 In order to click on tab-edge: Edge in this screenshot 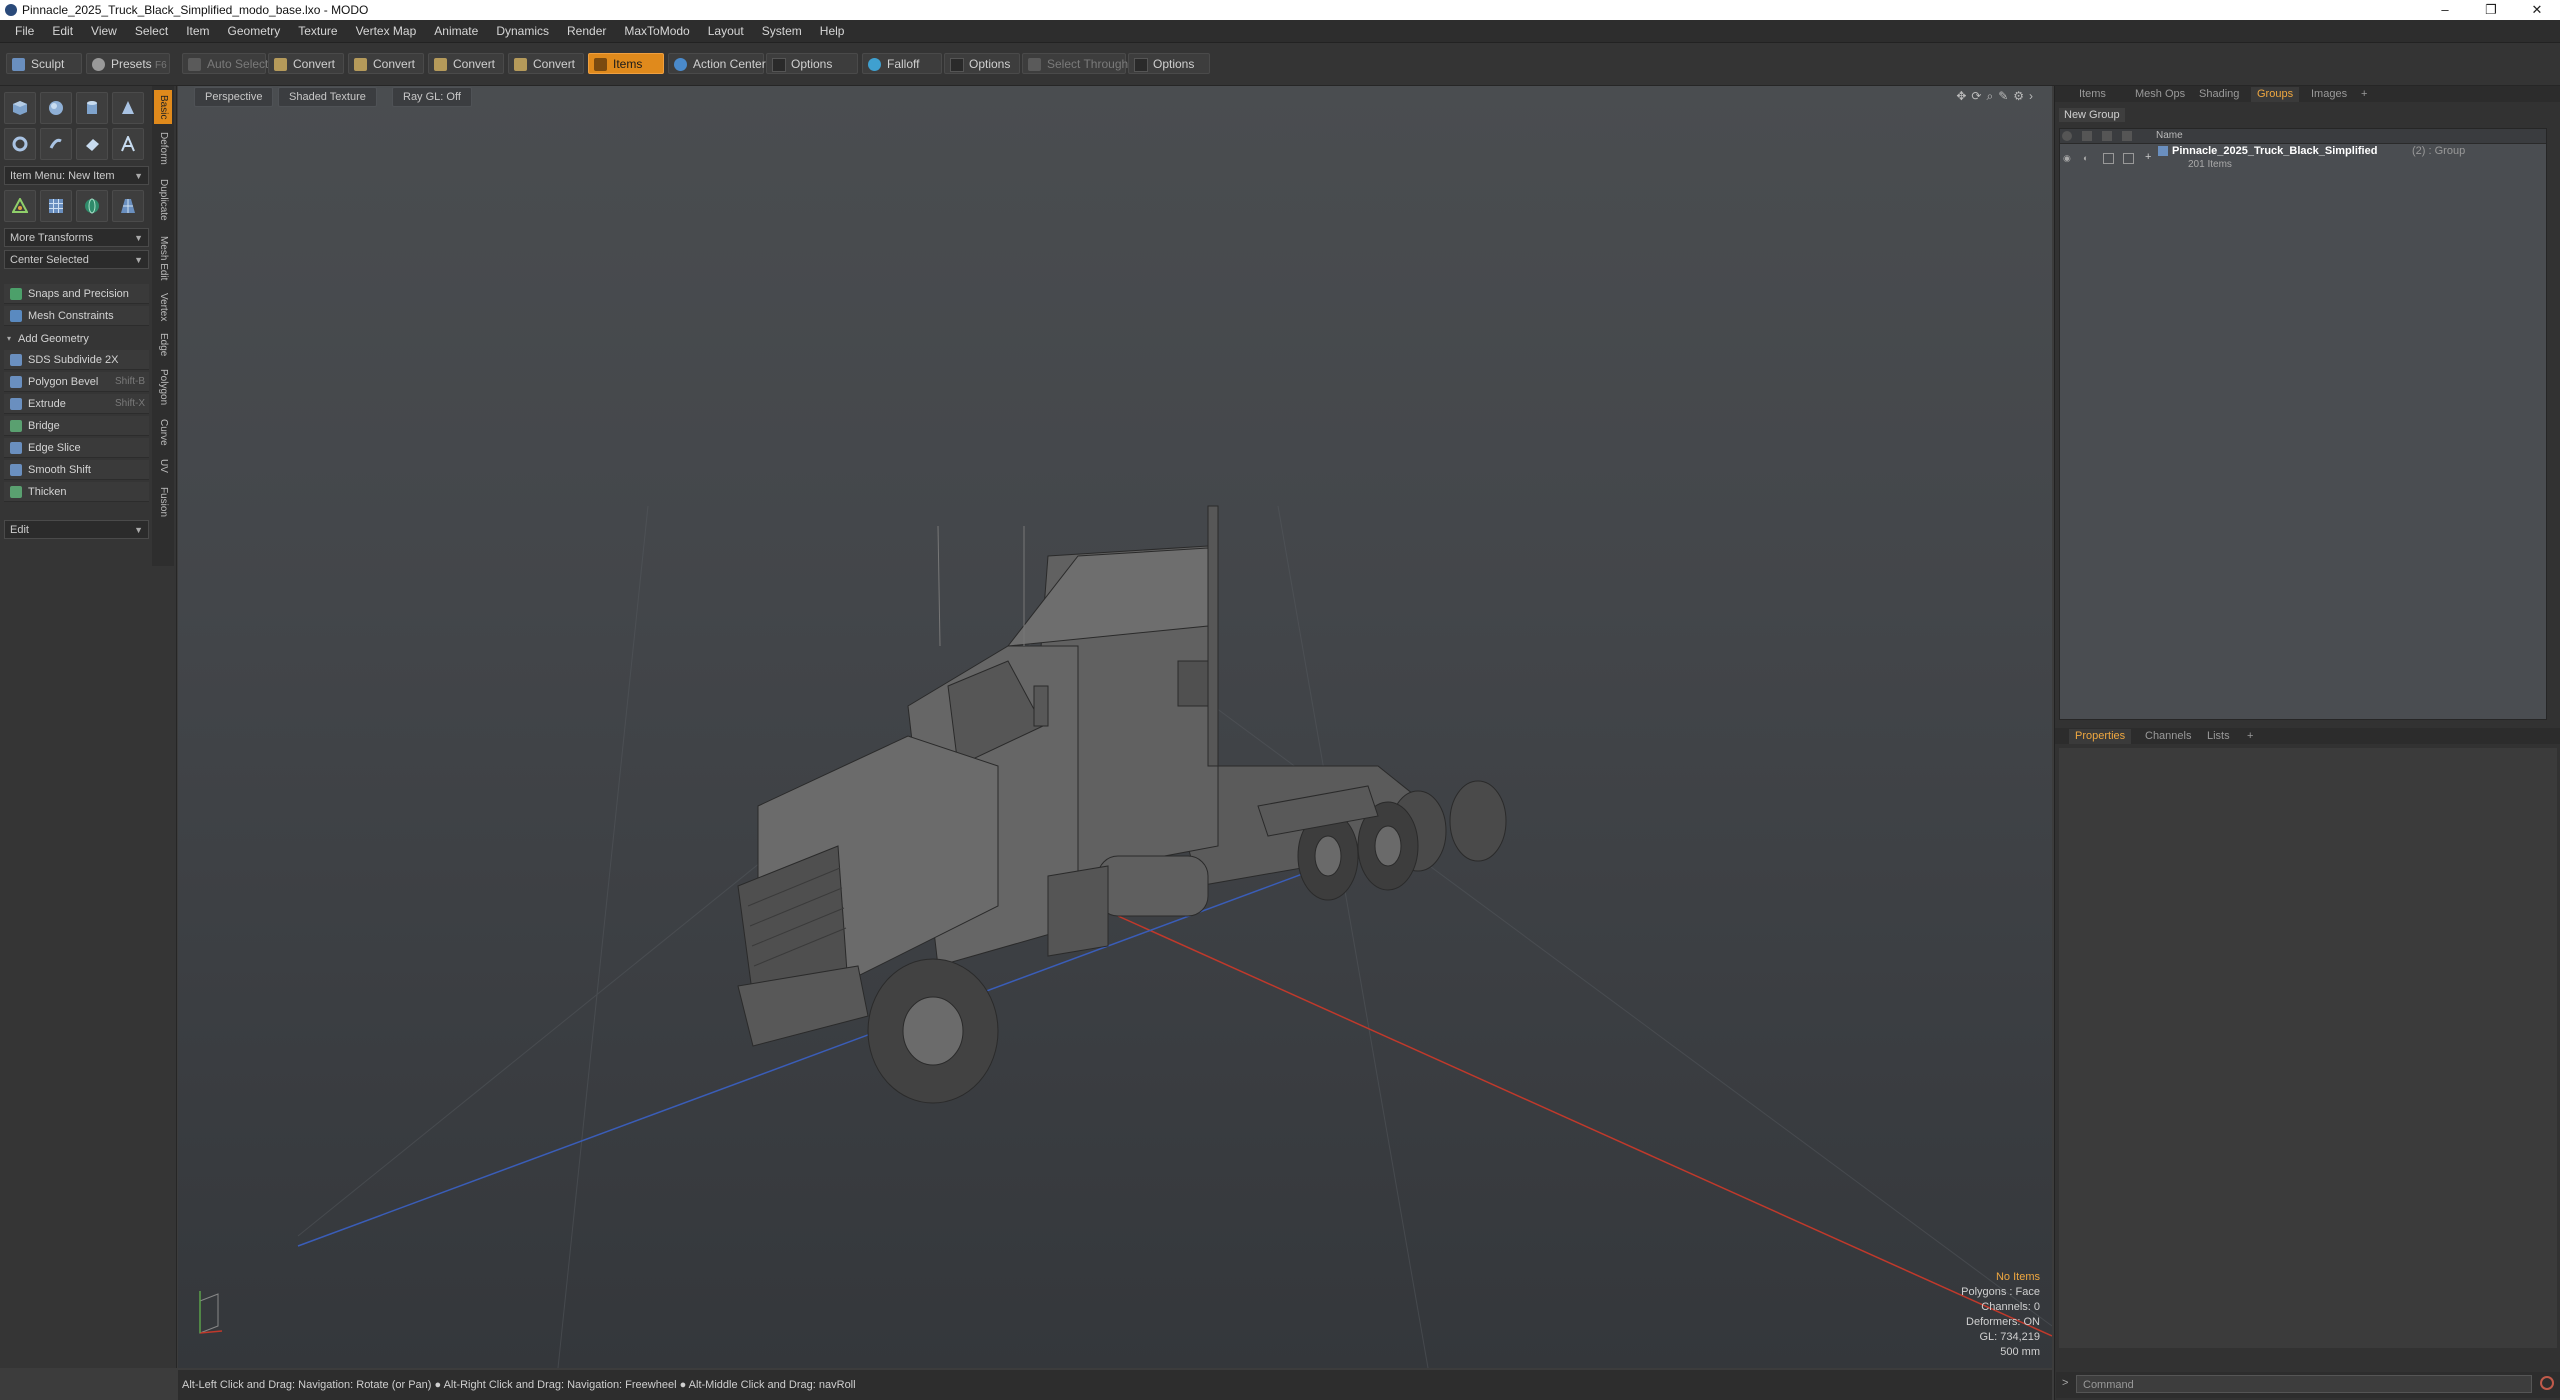, I will do `click(163, 345)`.